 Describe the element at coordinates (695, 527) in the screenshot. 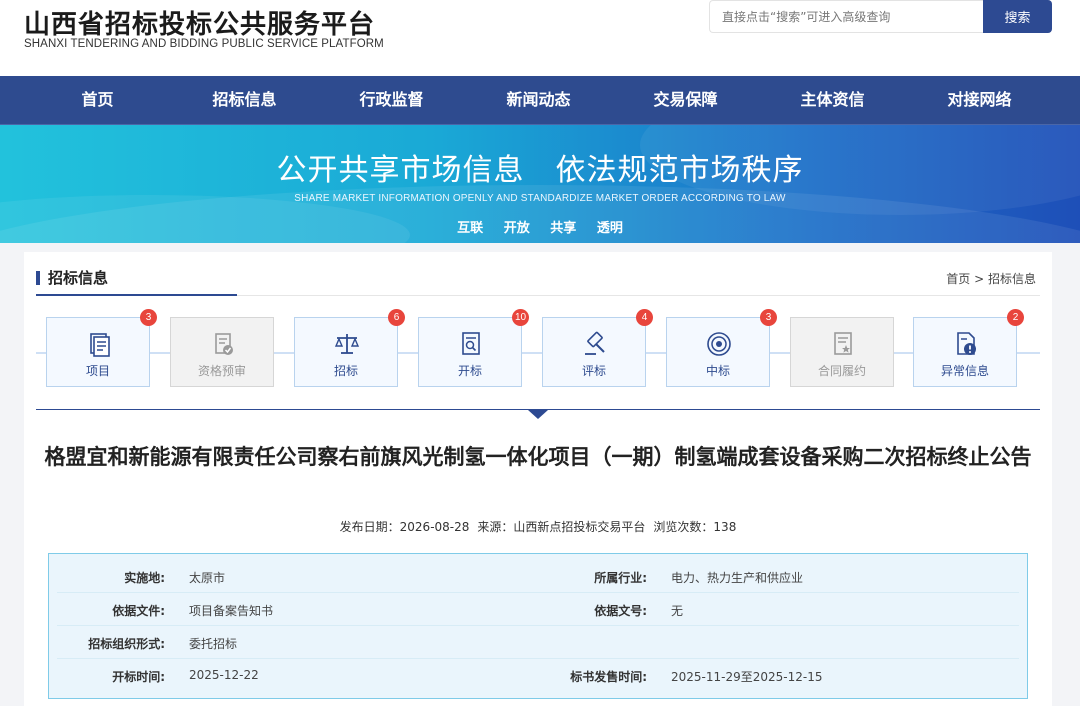

I see `view-count: 浏览次数：138` at that location.